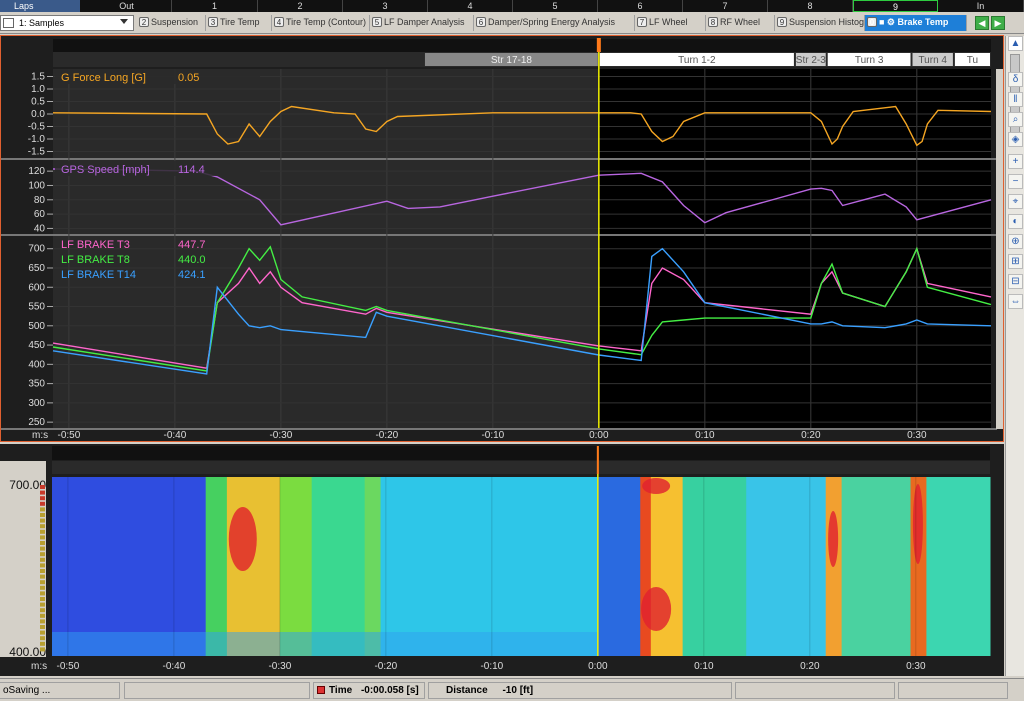 The height and width of the screenshot is (701, 1024). I want to click on tab-lf-damper-analysis: 5 LF Damper Analysis, so click(422, 23).